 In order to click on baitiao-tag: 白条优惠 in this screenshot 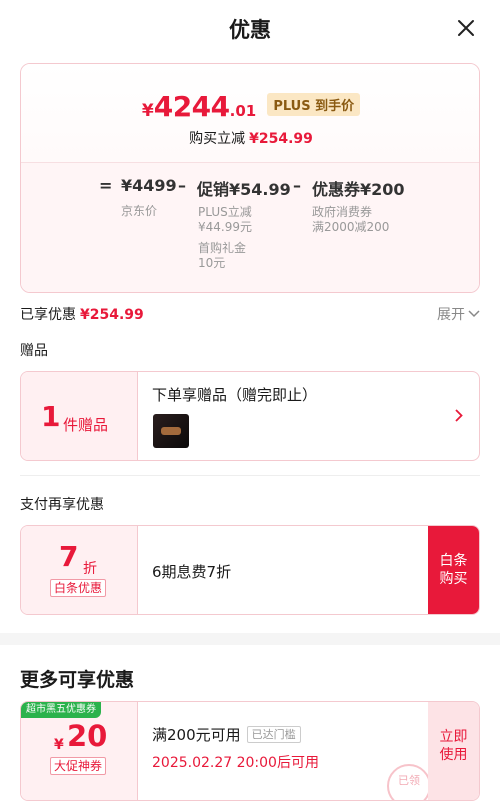, I will do `click(78, 588)`.